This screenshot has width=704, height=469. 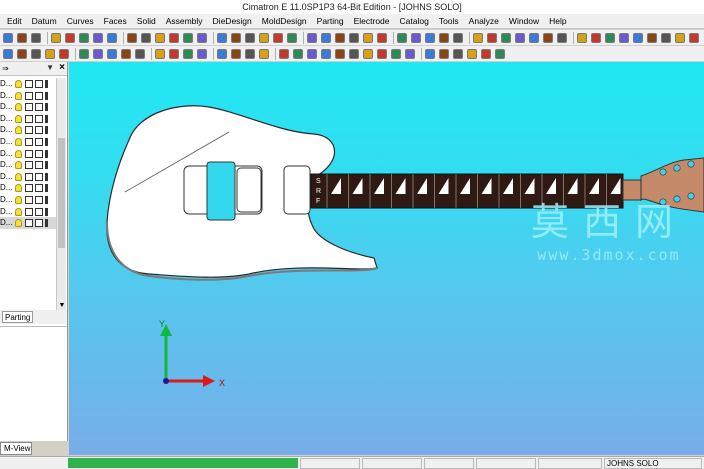 What do you see at coordinates (61, 193) in the screenshot?
I see `scrollbar-thumb` at bounding box center [61, 193].